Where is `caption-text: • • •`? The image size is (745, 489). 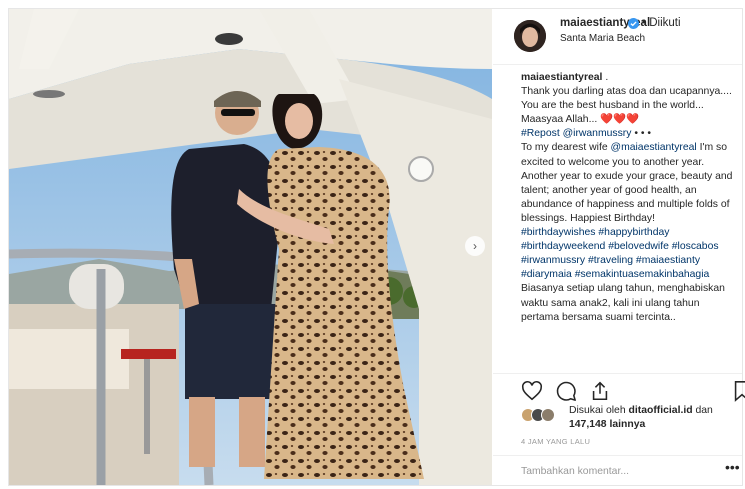
caption-text: • • • is located at coordinates (641, 134).